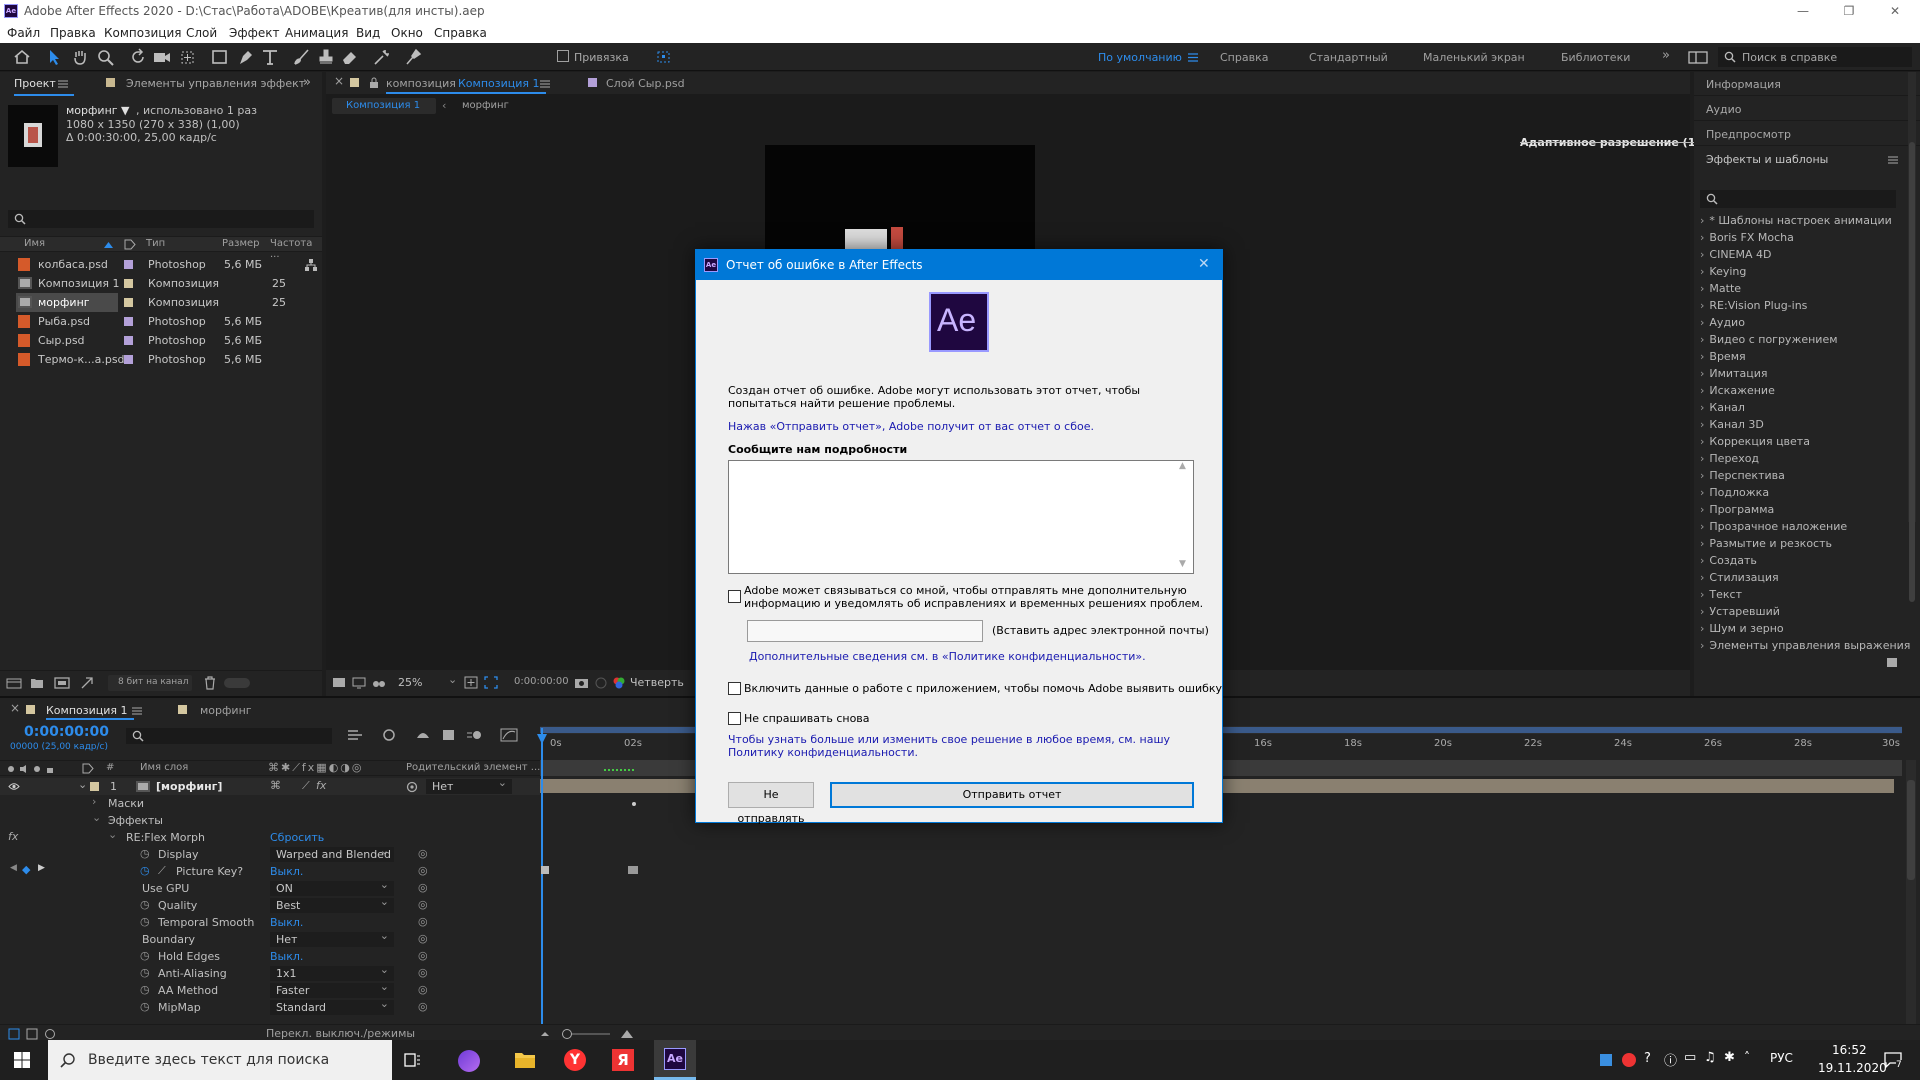 This screenshot has width=1920, height=1080. What do you see at coordinates (286, 871) in the screenshot?
I see `picture-key-value: Выкл.` at bounding box center [286, 871].